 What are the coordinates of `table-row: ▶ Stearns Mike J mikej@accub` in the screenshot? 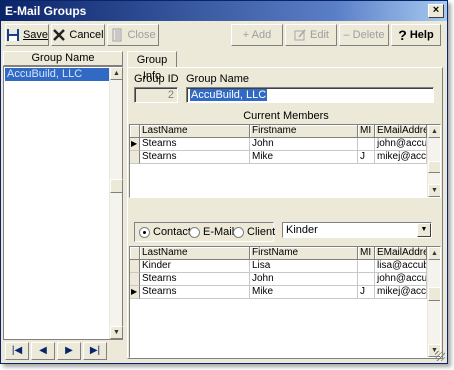 It's located at (278, 292).